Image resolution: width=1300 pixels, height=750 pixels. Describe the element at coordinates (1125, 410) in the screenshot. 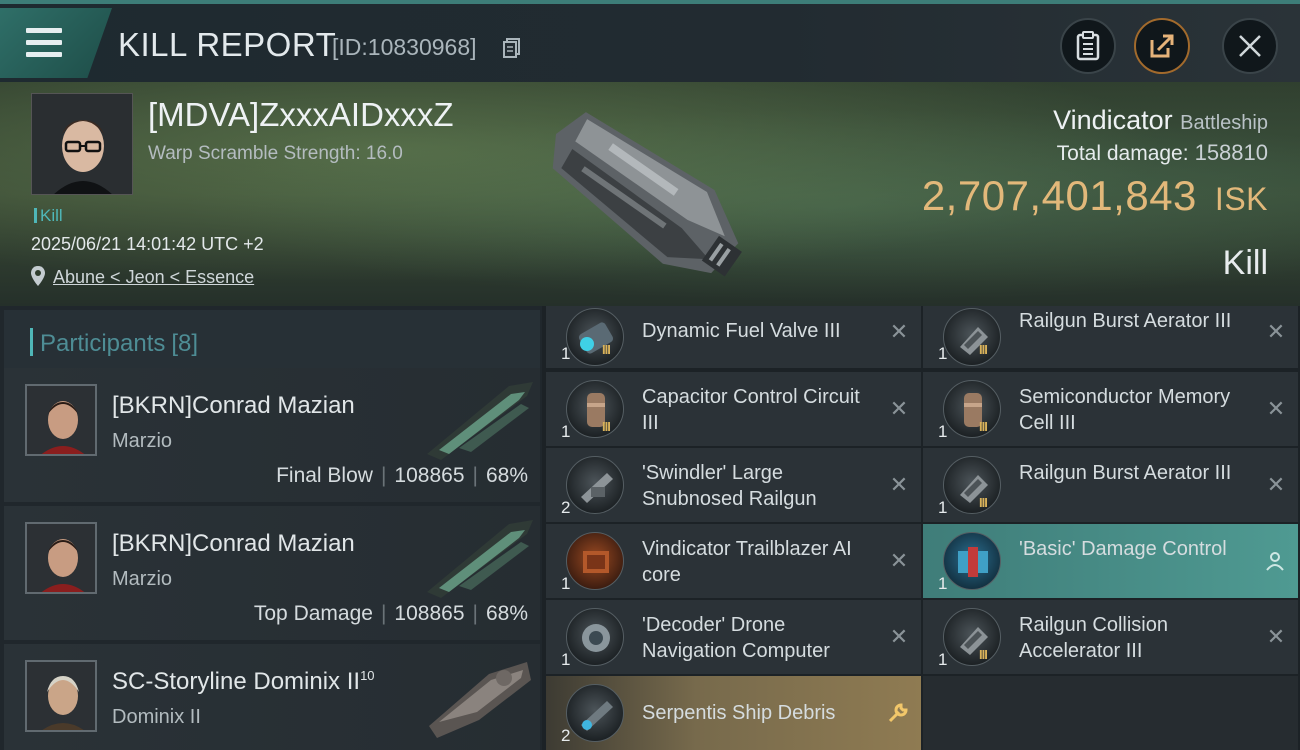

I see `item-name: Semiconductor Memory Cell III` at that location.